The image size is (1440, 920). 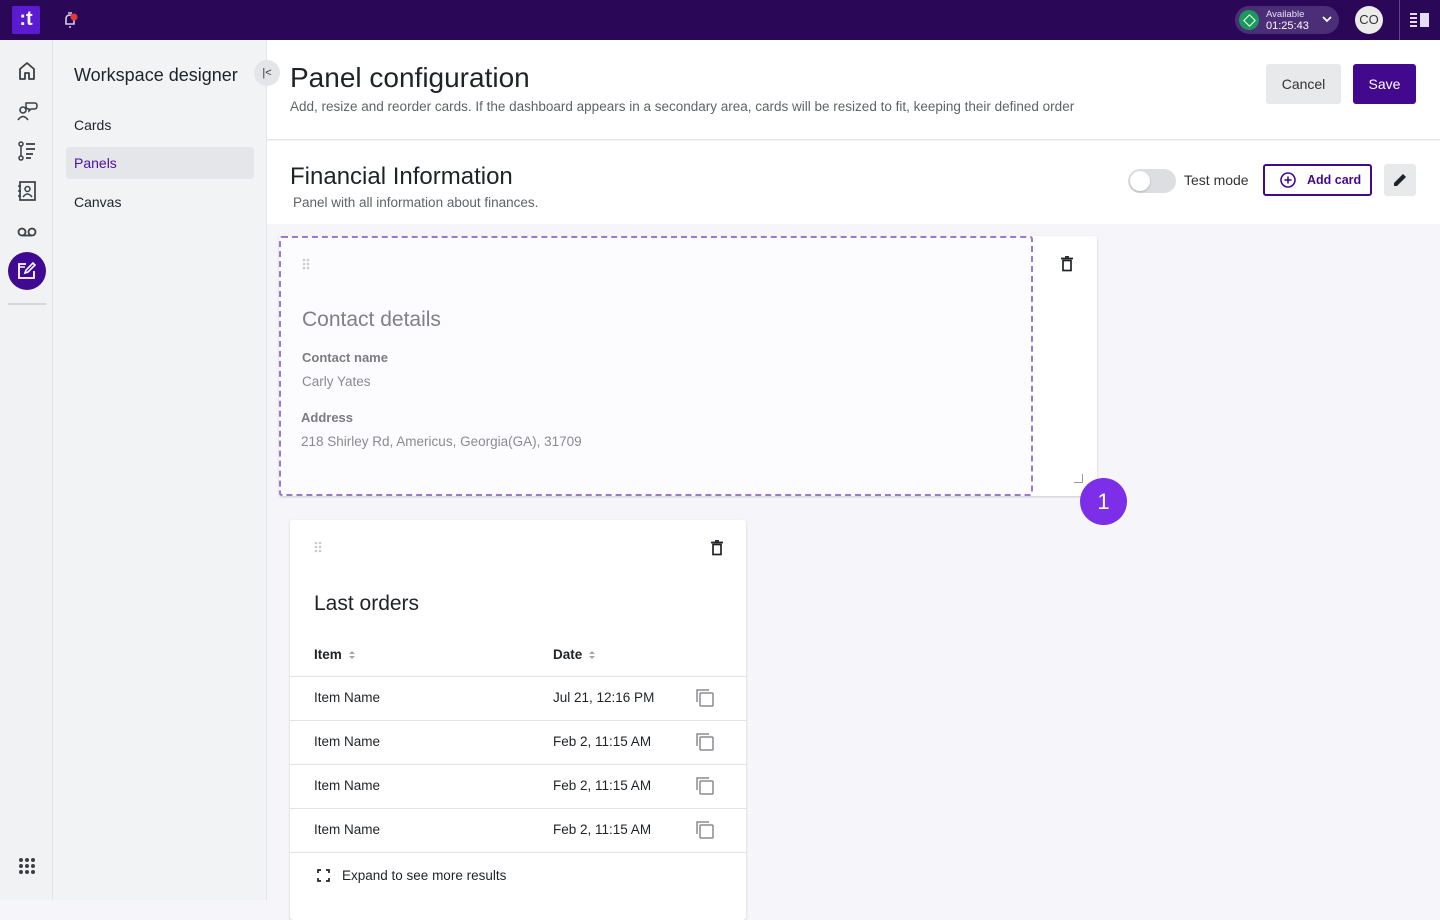 What do you see at coordinates (401, 176) in the screenshot?
I see `panel-title: Financial Information` at bounding box center [401, 176].